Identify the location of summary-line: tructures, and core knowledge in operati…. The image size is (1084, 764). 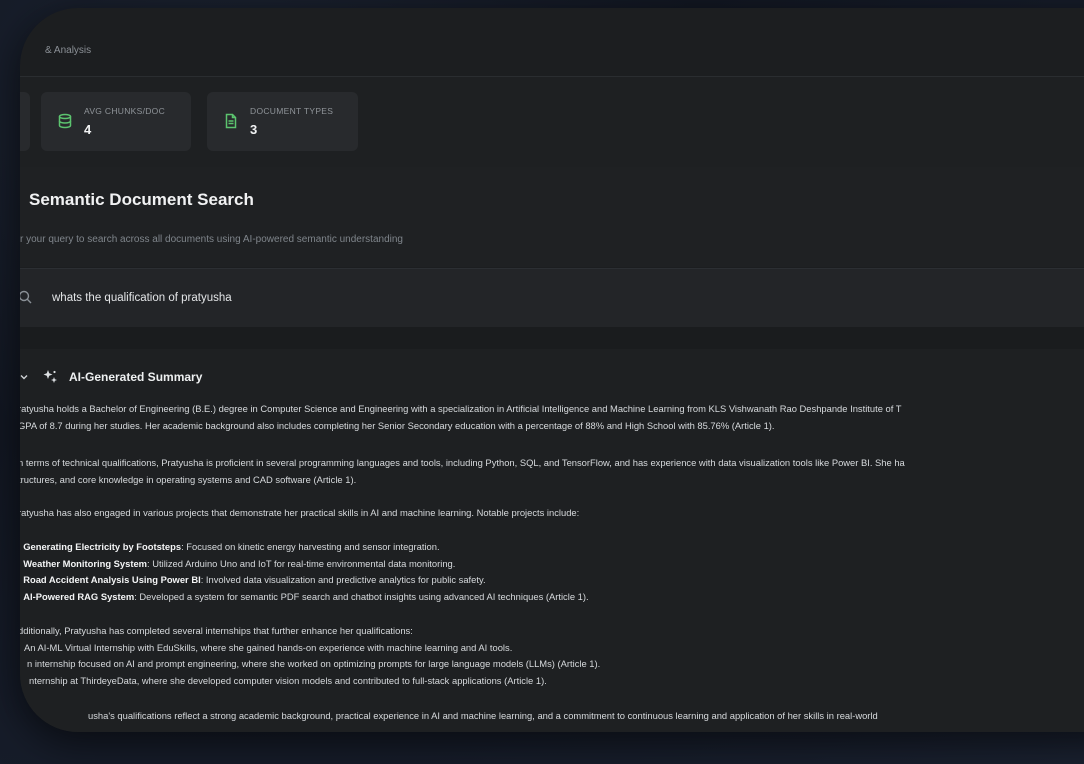
(188, 479).